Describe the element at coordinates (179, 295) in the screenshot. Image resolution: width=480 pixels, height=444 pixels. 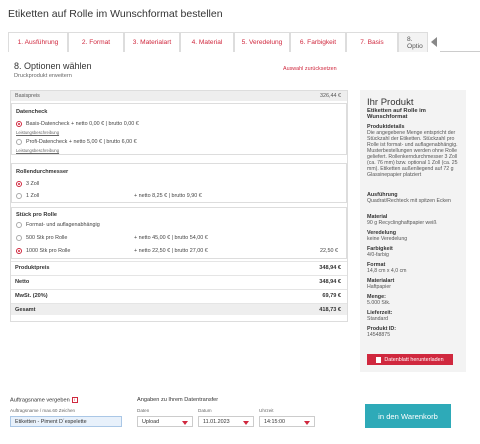
I see `summary-mwst: MwSt. (20%) 69,79 €` at that location.